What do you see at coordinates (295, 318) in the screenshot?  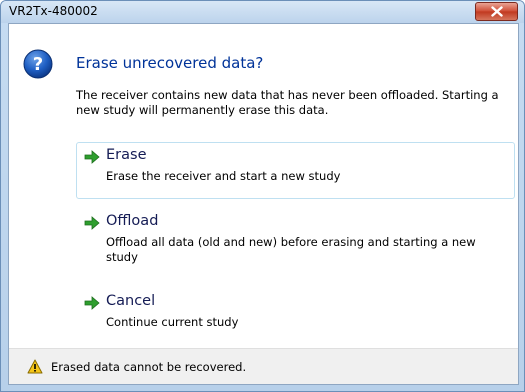 I see `cancel-command-button: Cancel Continue current study` at bounding box center [295, 318].